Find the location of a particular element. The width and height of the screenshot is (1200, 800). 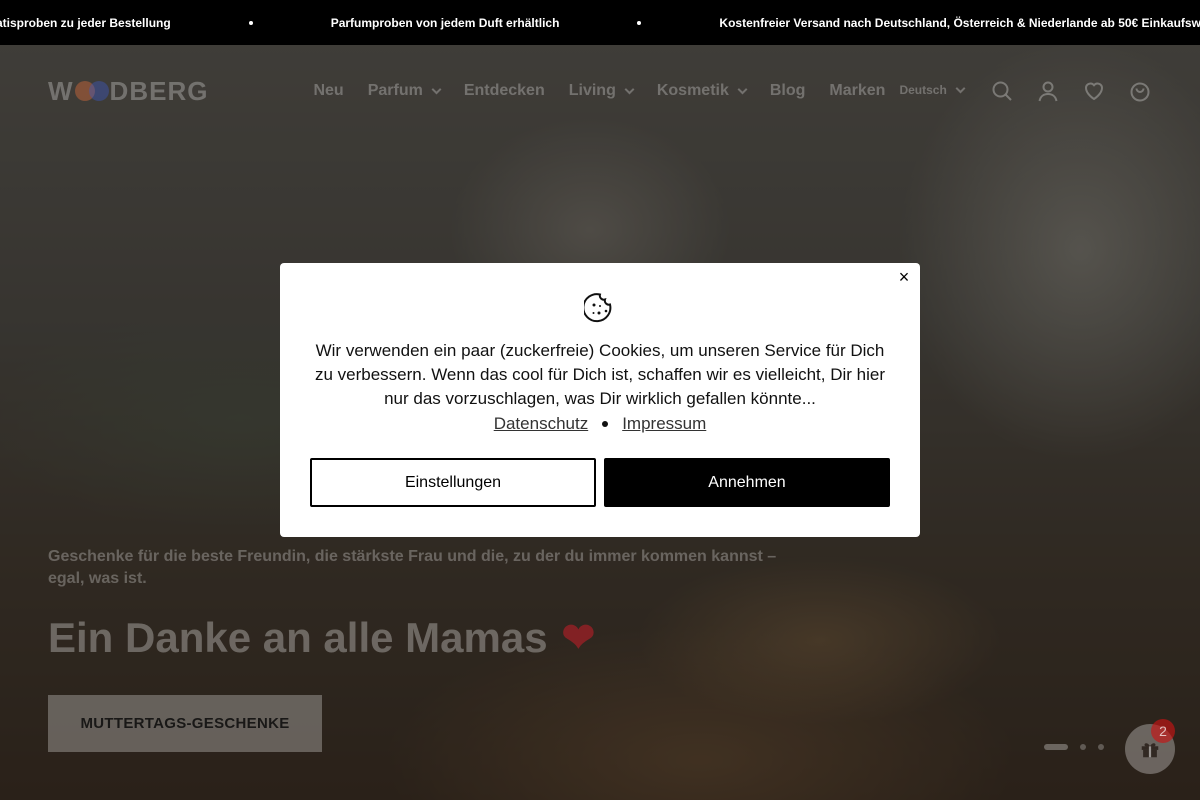

nav-item-label: Blog is located at coordinates (787, 90).